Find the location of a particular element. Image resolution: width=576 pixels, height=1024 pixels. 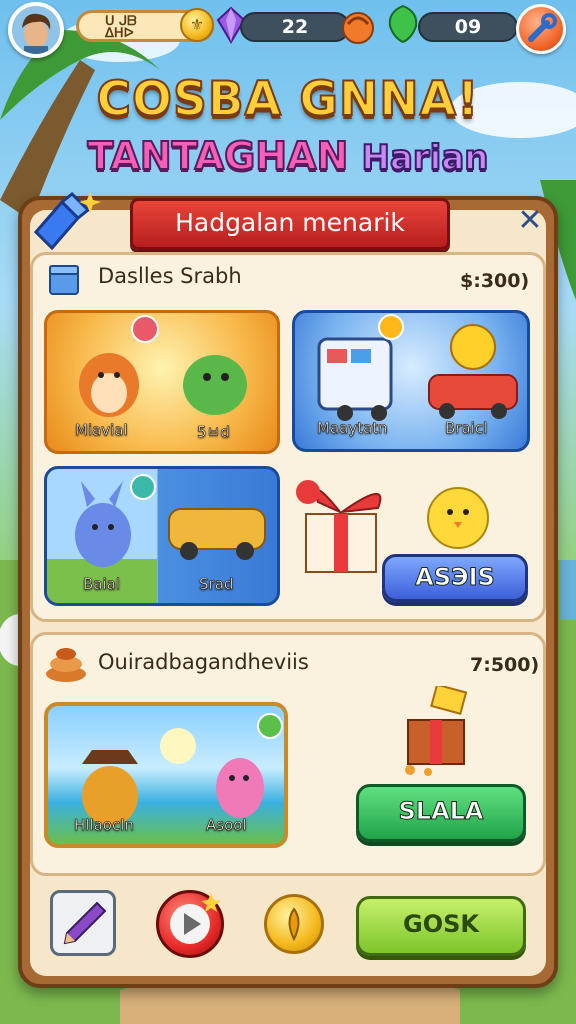

panel-banner: Hadgalan menarik is located at coordinates (290, 224).